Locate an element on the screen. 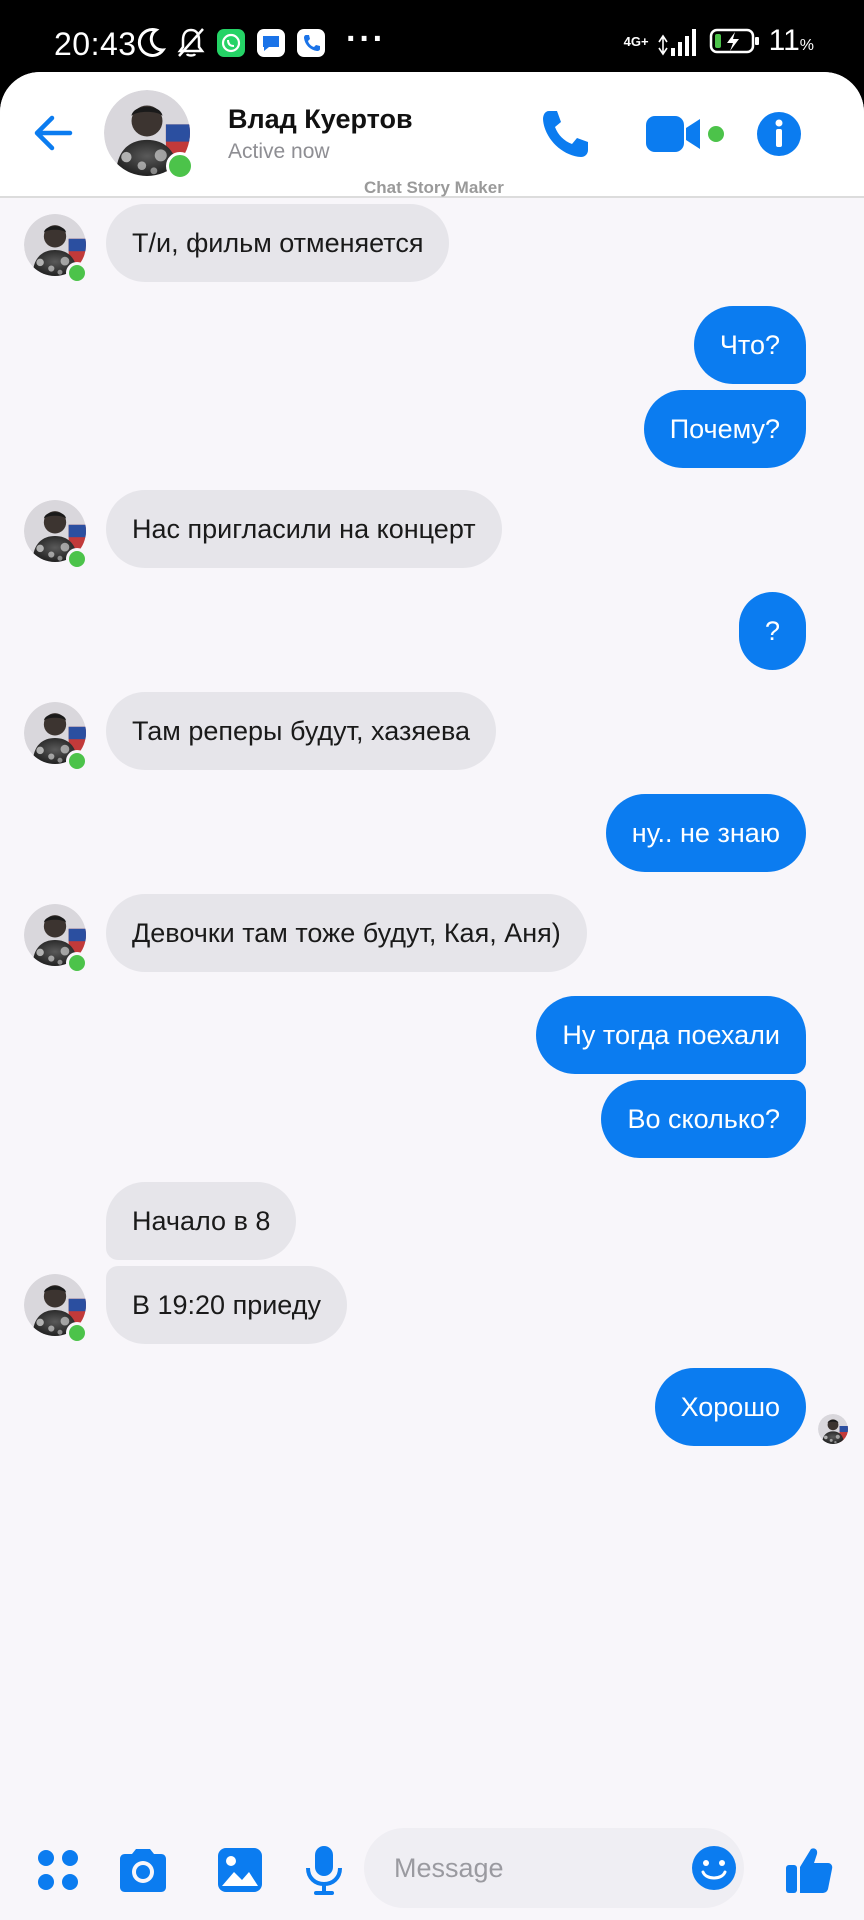 Image resolution: width=864 pixels, height=1920 pixels. status-bar: 20:43 ··· 4G+ 11% is located at coordinates (432, 40).